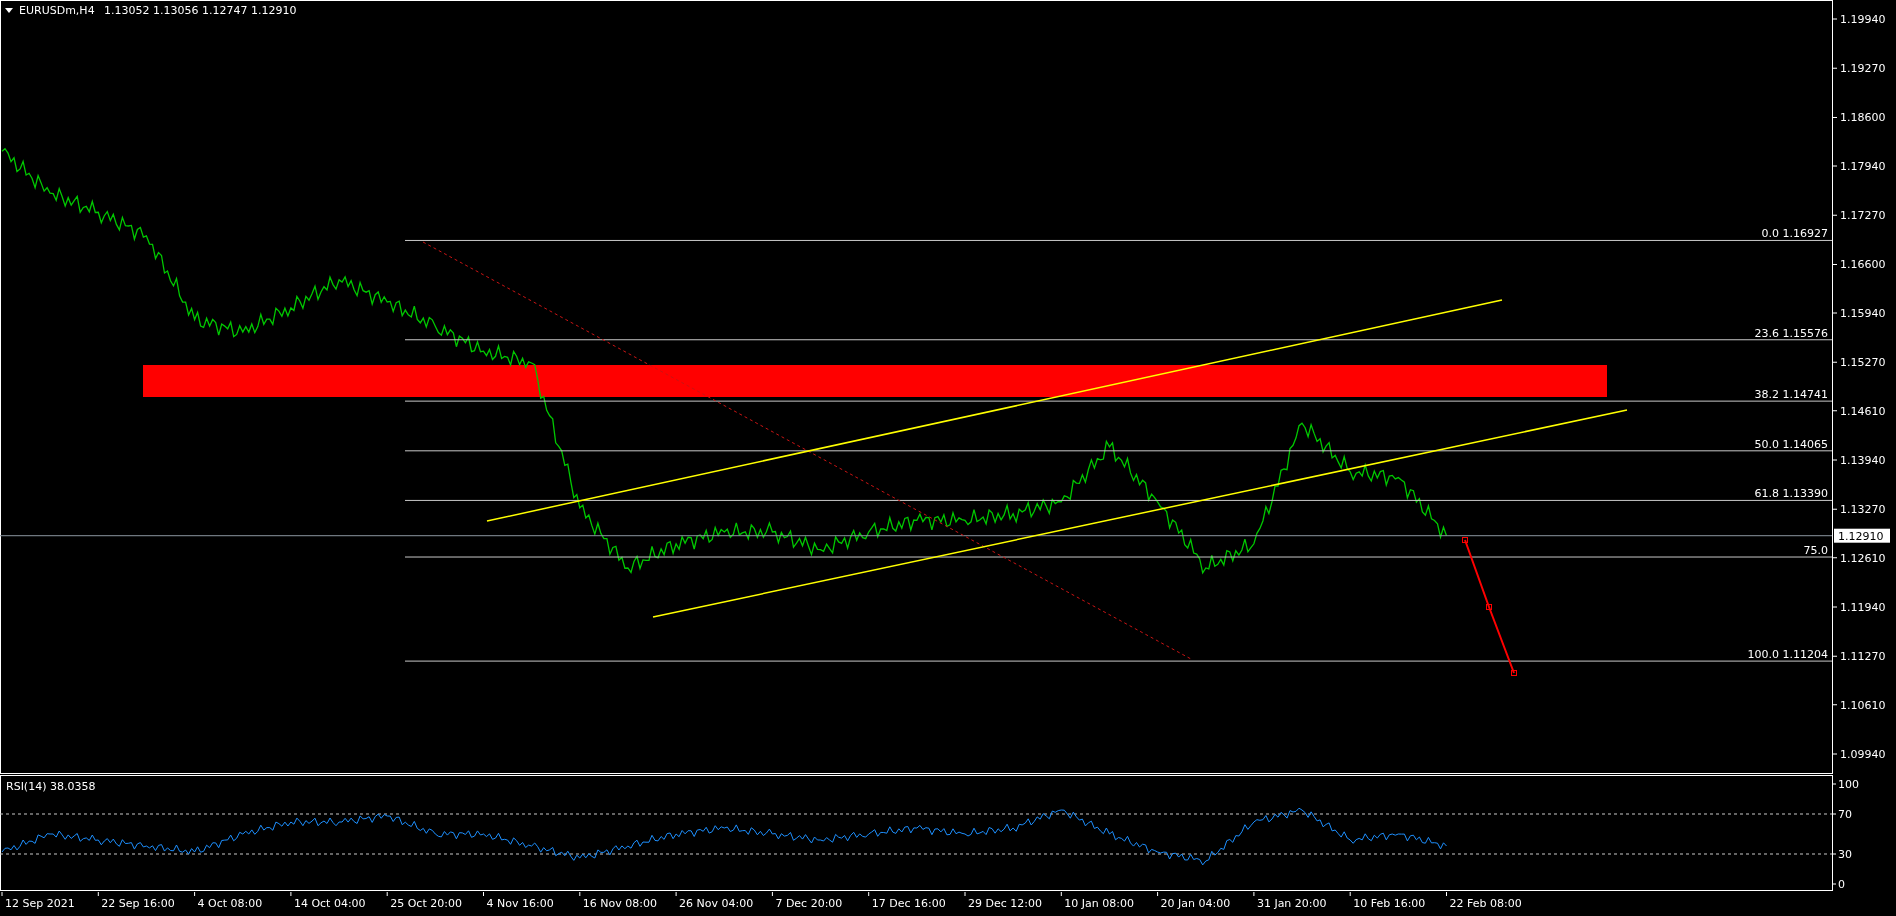 The image size is (1896, 916). What do you see at coordinates (1863, 118) in the screenshot?
I see `price-axis-label: 1.18600` at bounding box center [1863, 118].